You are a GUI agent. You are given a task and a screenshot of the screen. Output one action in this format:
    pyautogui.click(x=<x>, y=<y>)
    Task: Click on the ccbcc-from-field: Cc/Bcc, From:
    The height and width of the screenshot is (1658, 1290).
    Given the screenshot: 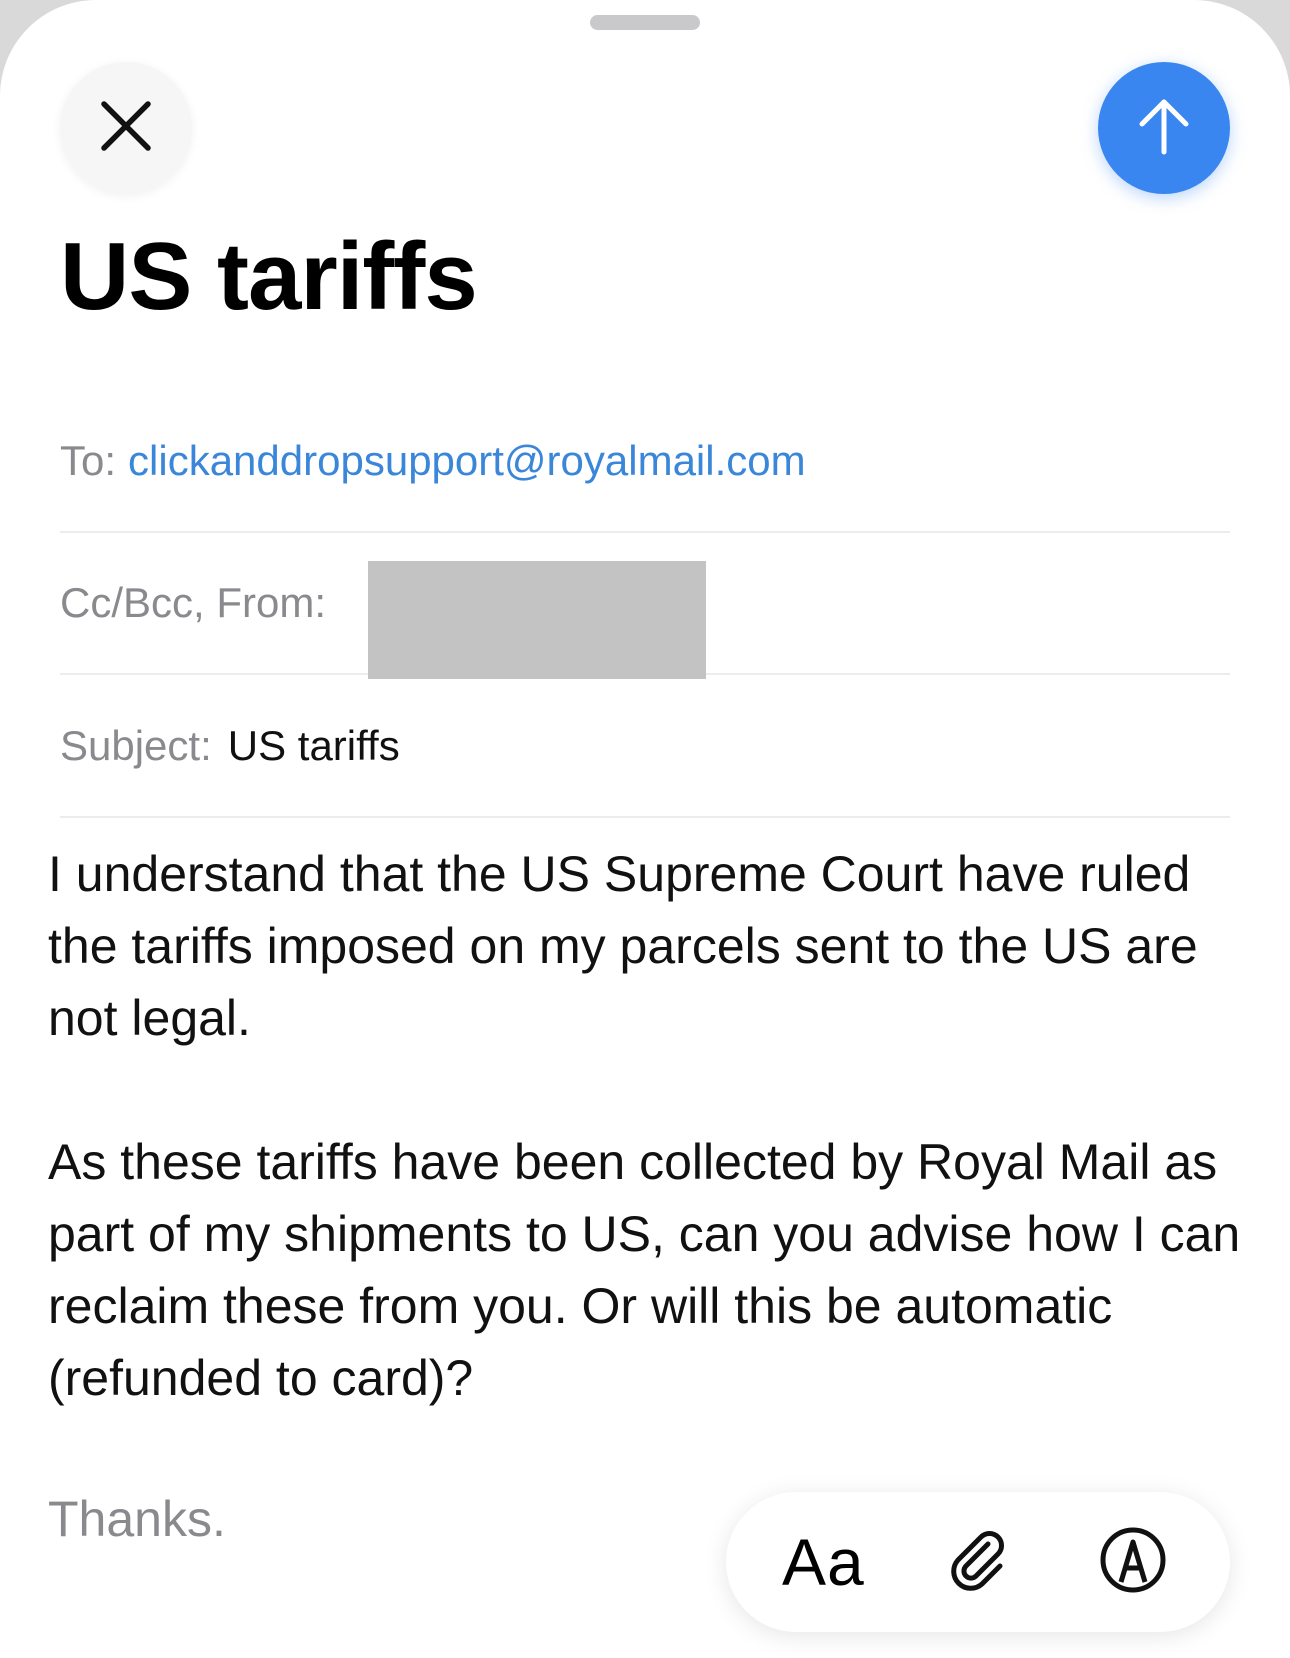 What is the action you would take?
    pyautogui.click(x=645, y=606)
    